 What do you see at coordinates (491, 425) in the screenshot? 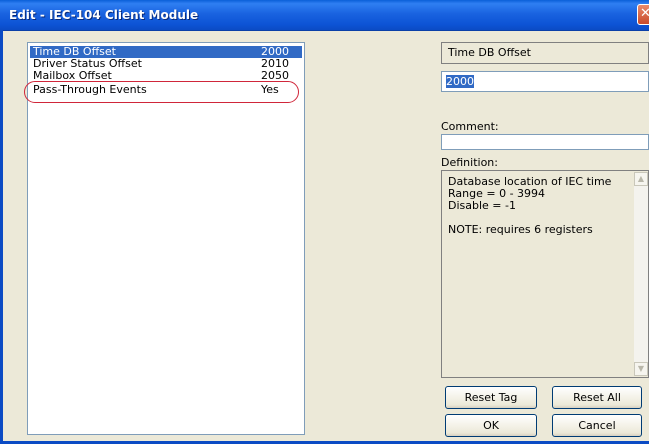
I see `ok-button: OK` at bounding box center [491, 425].